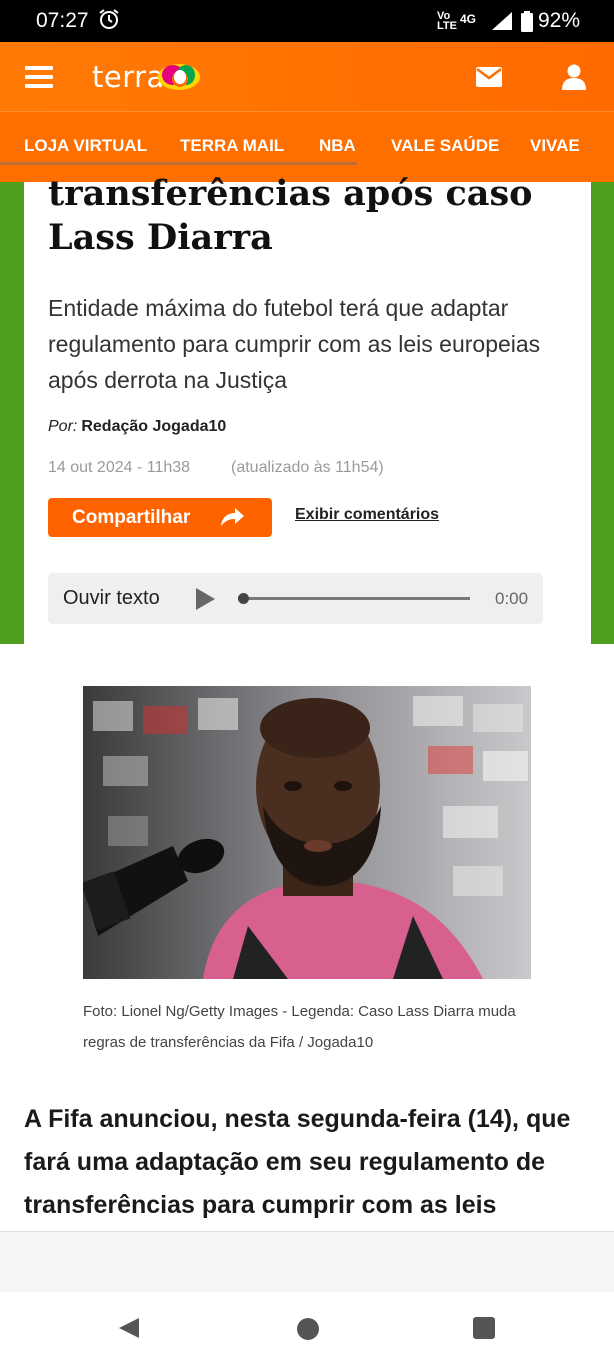 This screenshot has height=1364, width=614. Describe the element at coordinates (574, 77) in the screenshot. I see `user-icon` at that location.